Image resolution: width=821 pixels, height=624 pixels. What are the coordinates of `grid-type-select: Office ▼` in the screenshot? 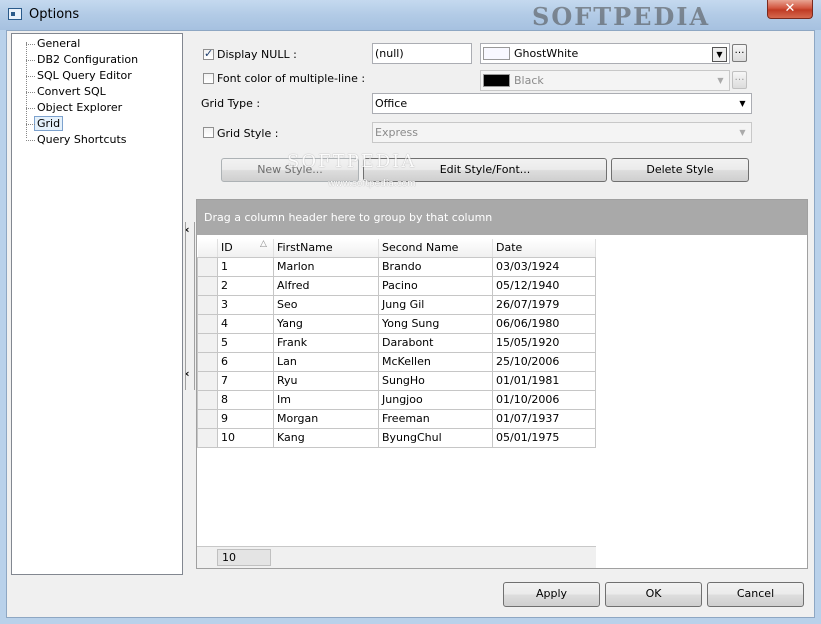 It's located at (562, 103).